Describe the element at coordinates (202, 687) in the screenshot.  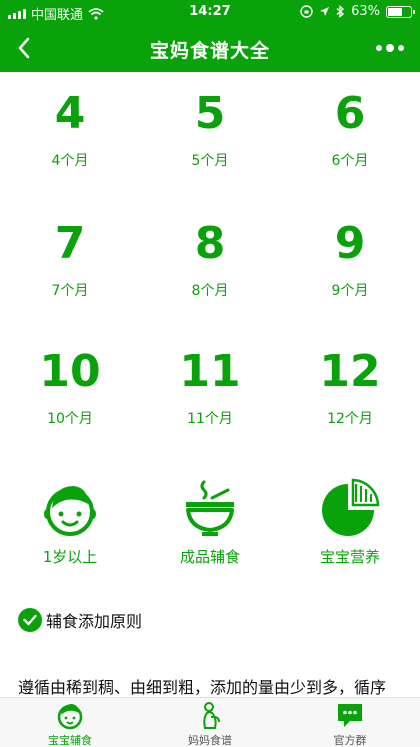
I see `principle-text: 遵循由稀到稠、由细到粗，添加的量由少到多，循序` at that location.